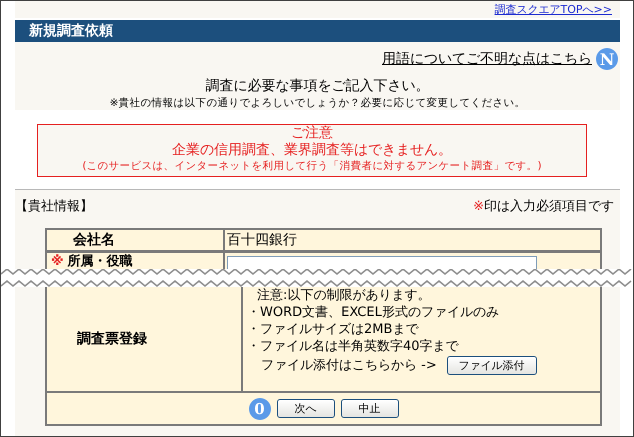 The height and width of the screenshot is (437, 634). Describe the element at coordinates (487, 59) in the screenshot. I see `help-link: 用語についてご不明な点はこちら` at that location.